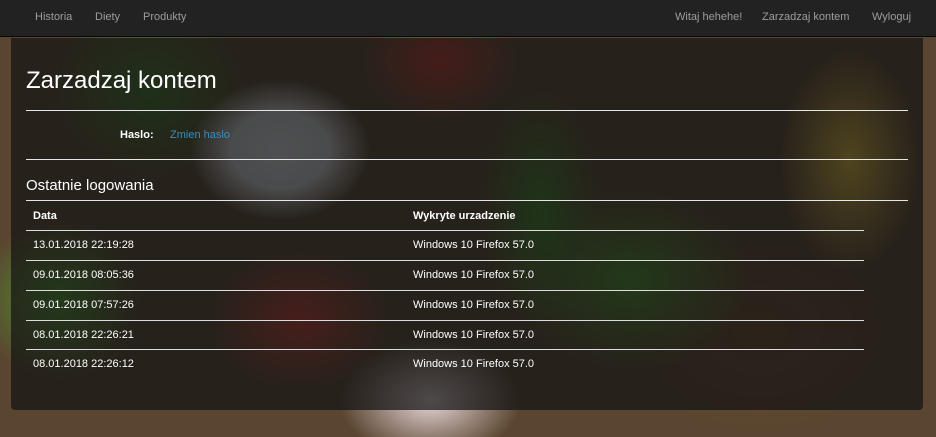  What do you see at coordinates (45, 216) in the screenshot?
I see `column-header-date: Data` at bounding box center [45, 216].